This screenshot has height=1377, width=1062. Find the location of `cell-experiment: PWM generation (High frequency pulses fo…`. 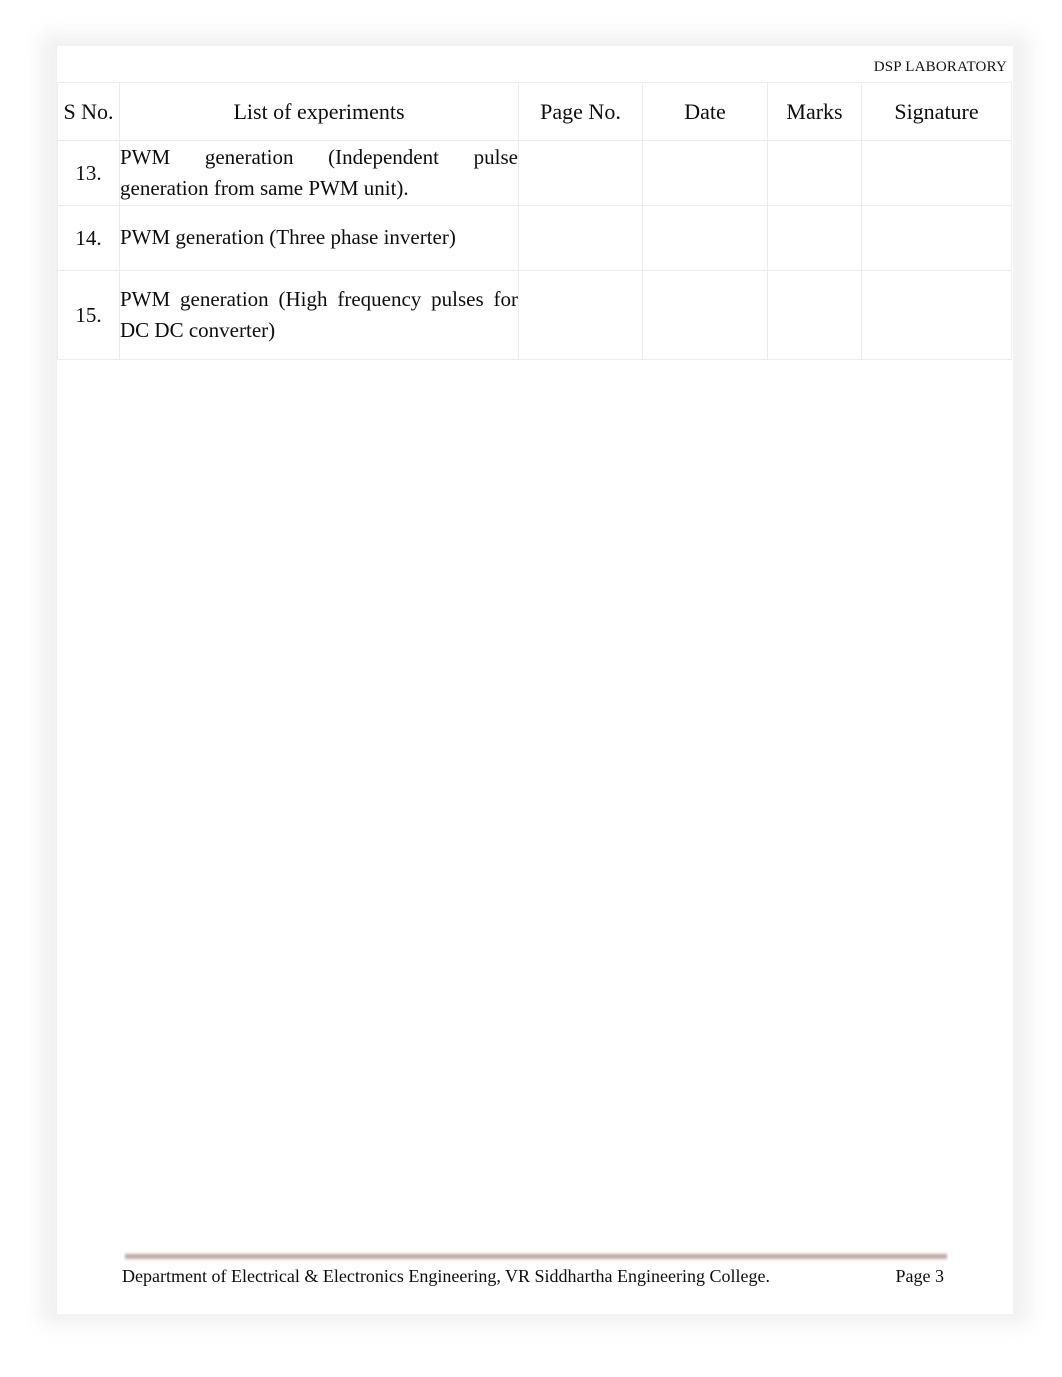

cell-experiment: PWM generation (High frequency pulses fo… is located at coordinates (319, 315).